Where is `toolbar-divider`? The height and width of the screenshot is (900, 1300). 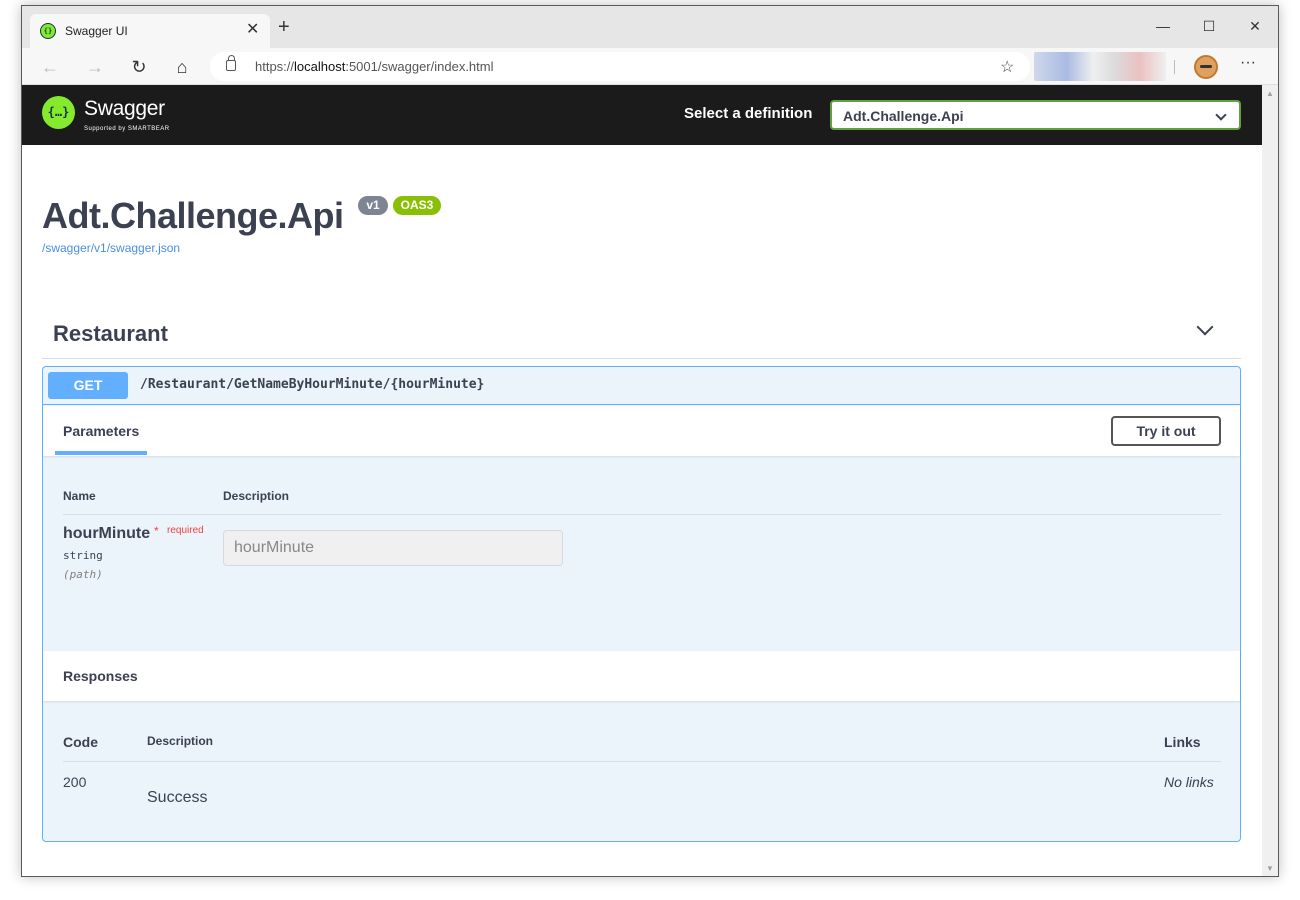 toolbar-divider is located at coordinates (1174, 67).